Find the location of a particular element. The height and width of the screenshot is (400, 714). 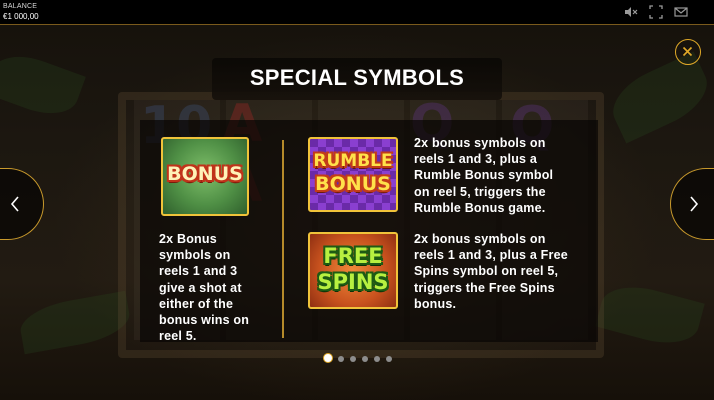

top-bar: BALANCE €1 000,00 is located at coordinates (357, 12).